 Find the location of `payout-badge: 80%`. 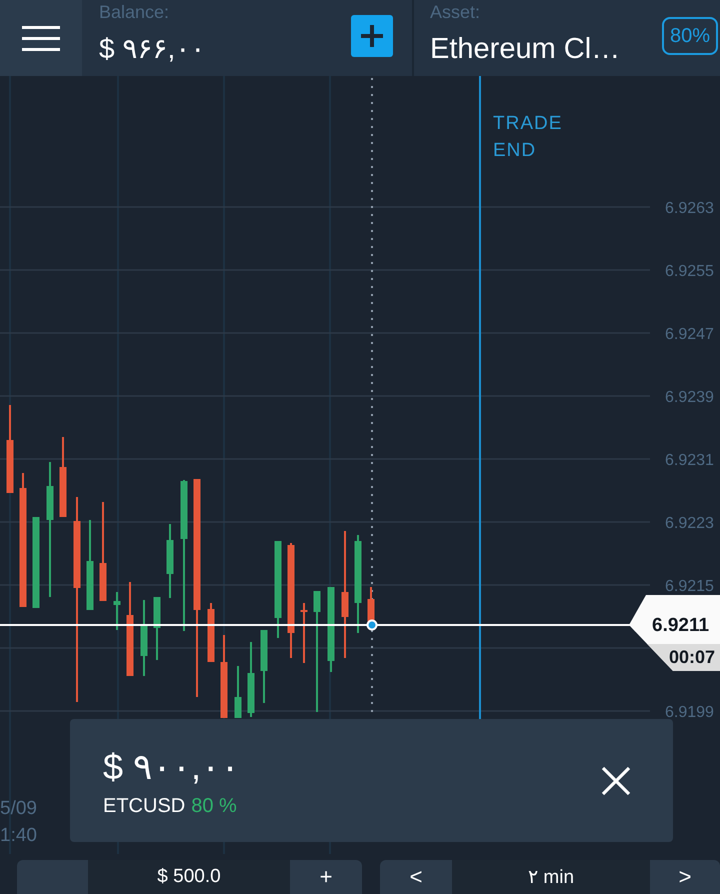

payout-badge: 80% is located at coordinates (690, 36).